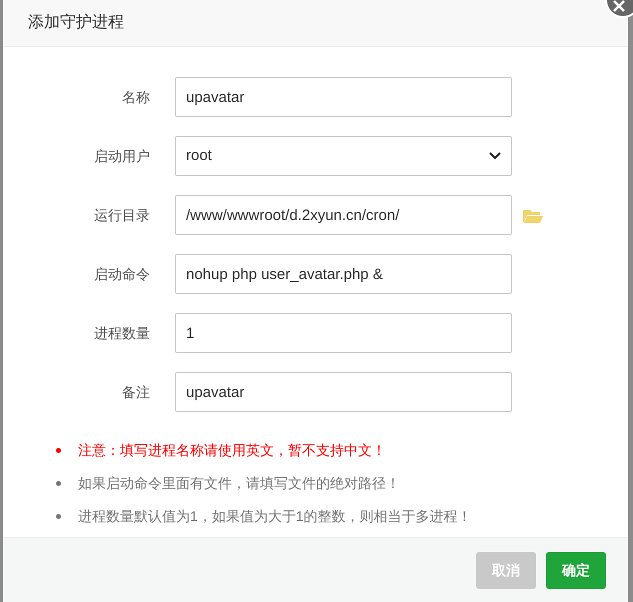 The width and height of the screenshot is (633, 602). What do you see at coordinates (135, 392) in the screenshot?
I see `field-label: 备注` at bounding box center [135, 392].